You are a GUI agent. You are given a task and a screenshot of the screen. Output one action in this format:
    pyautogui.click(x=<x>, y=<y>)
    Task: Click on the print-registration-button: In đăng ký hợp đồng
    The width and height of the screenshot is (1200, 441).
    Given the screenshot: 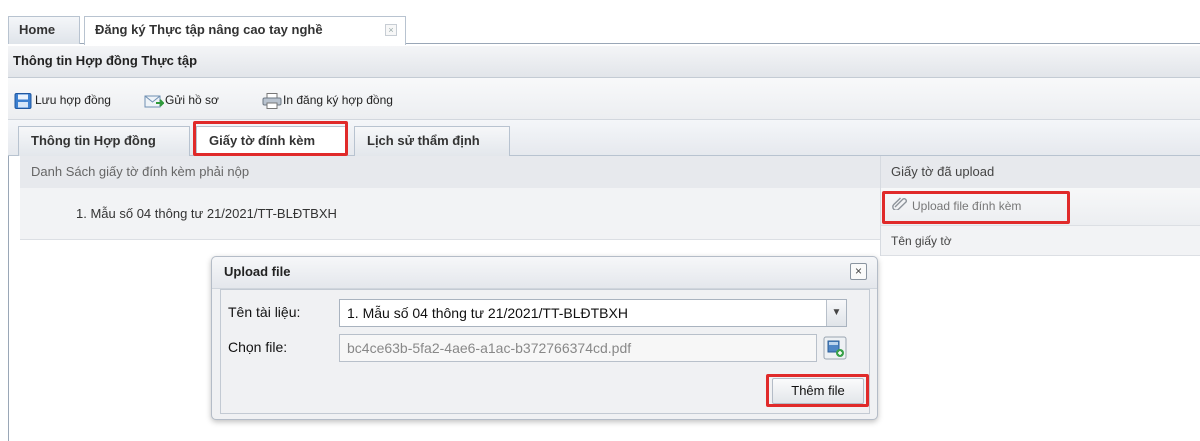 What is the action you would take?
    pyautogui.click(x=327, y=100)
    